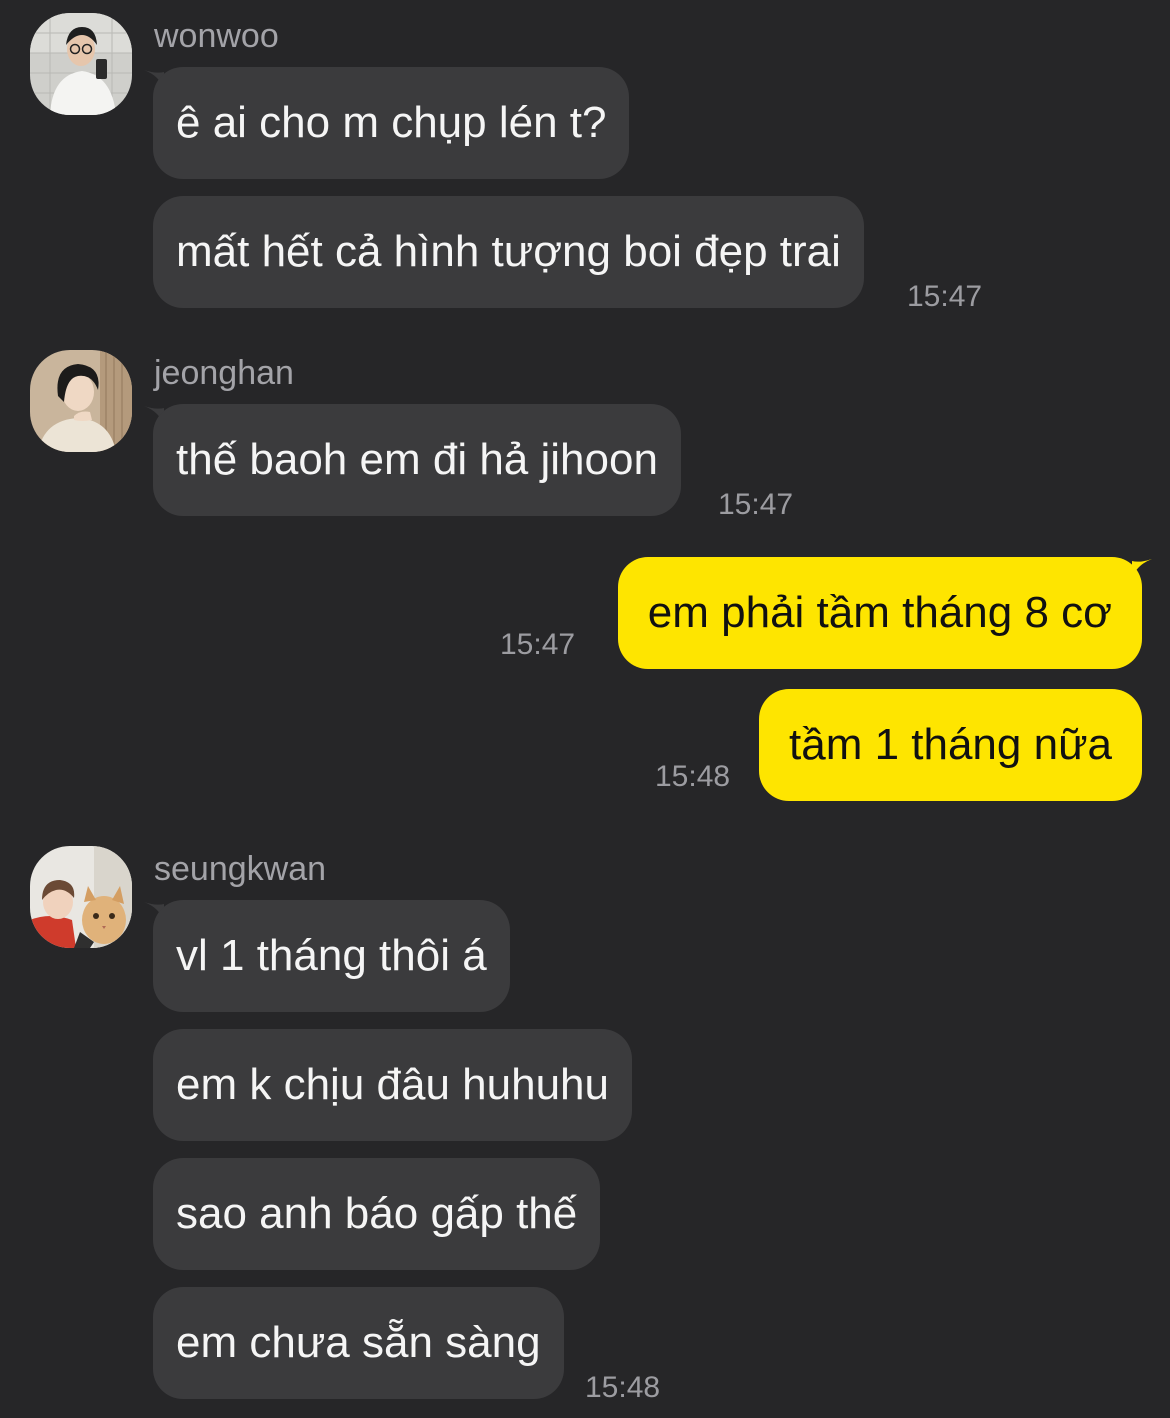 Image resolution: width=1170 pixels, height=1418 pixels. What do you see at coordinates (950, 745) in the screenshot?
I see `message-bubble-outgoing: tầm 1 tháng nữa` at bounding box center [950, 745].